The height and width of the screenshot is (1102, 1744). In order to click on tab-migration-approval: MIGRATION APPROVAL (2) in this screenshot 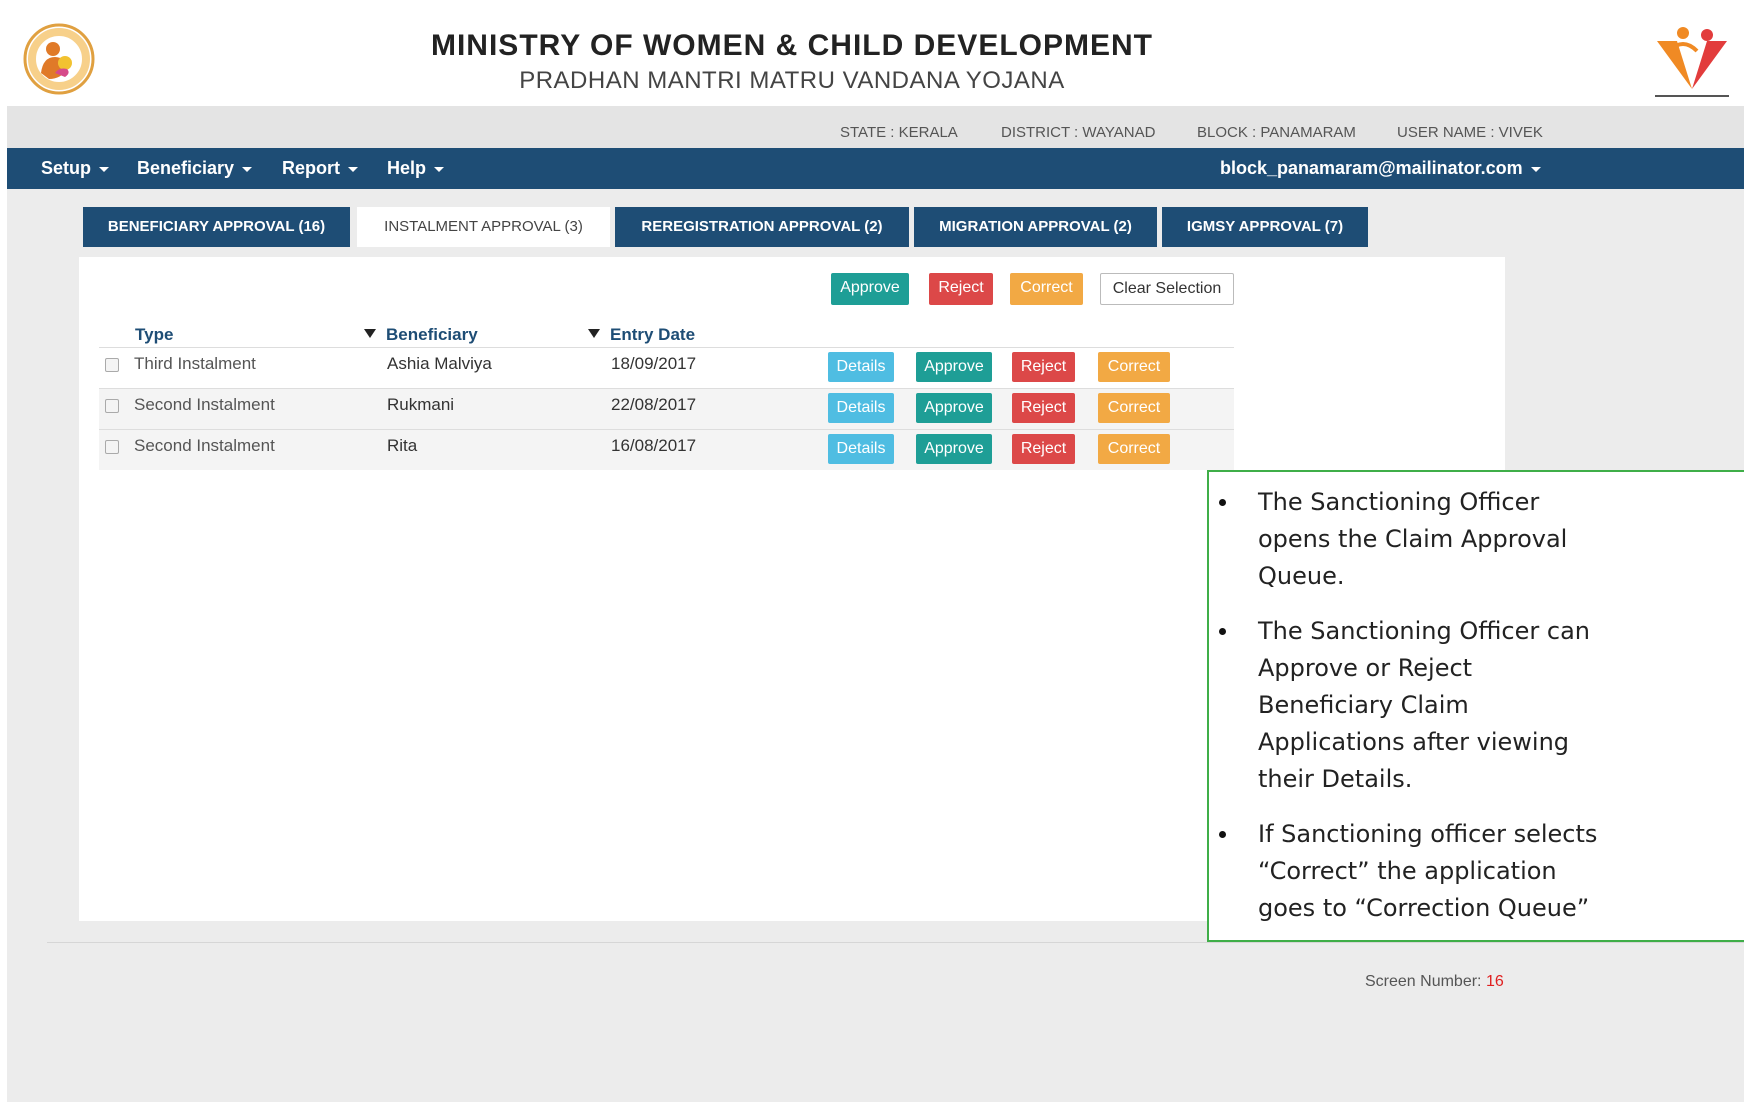, I will do `click(1035, 227)`.